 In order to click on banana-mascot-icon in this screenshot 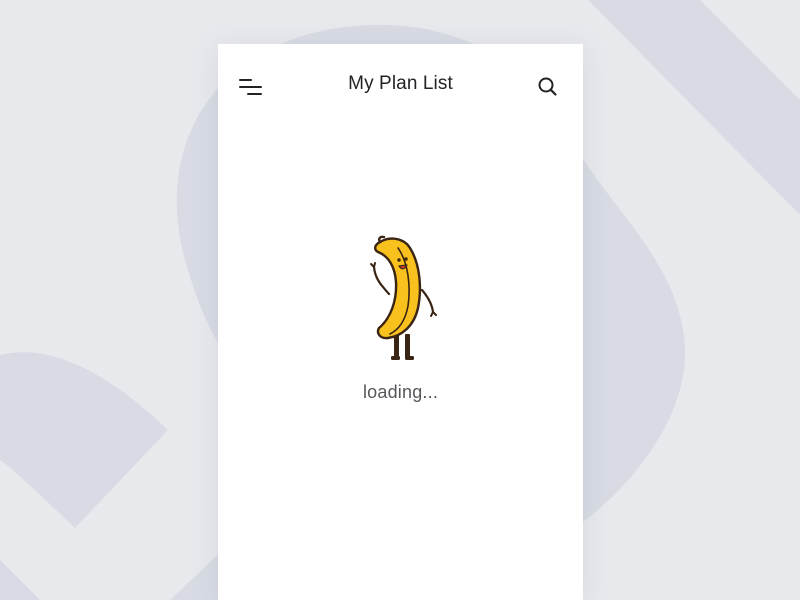, I will do `click(403, 297)`.